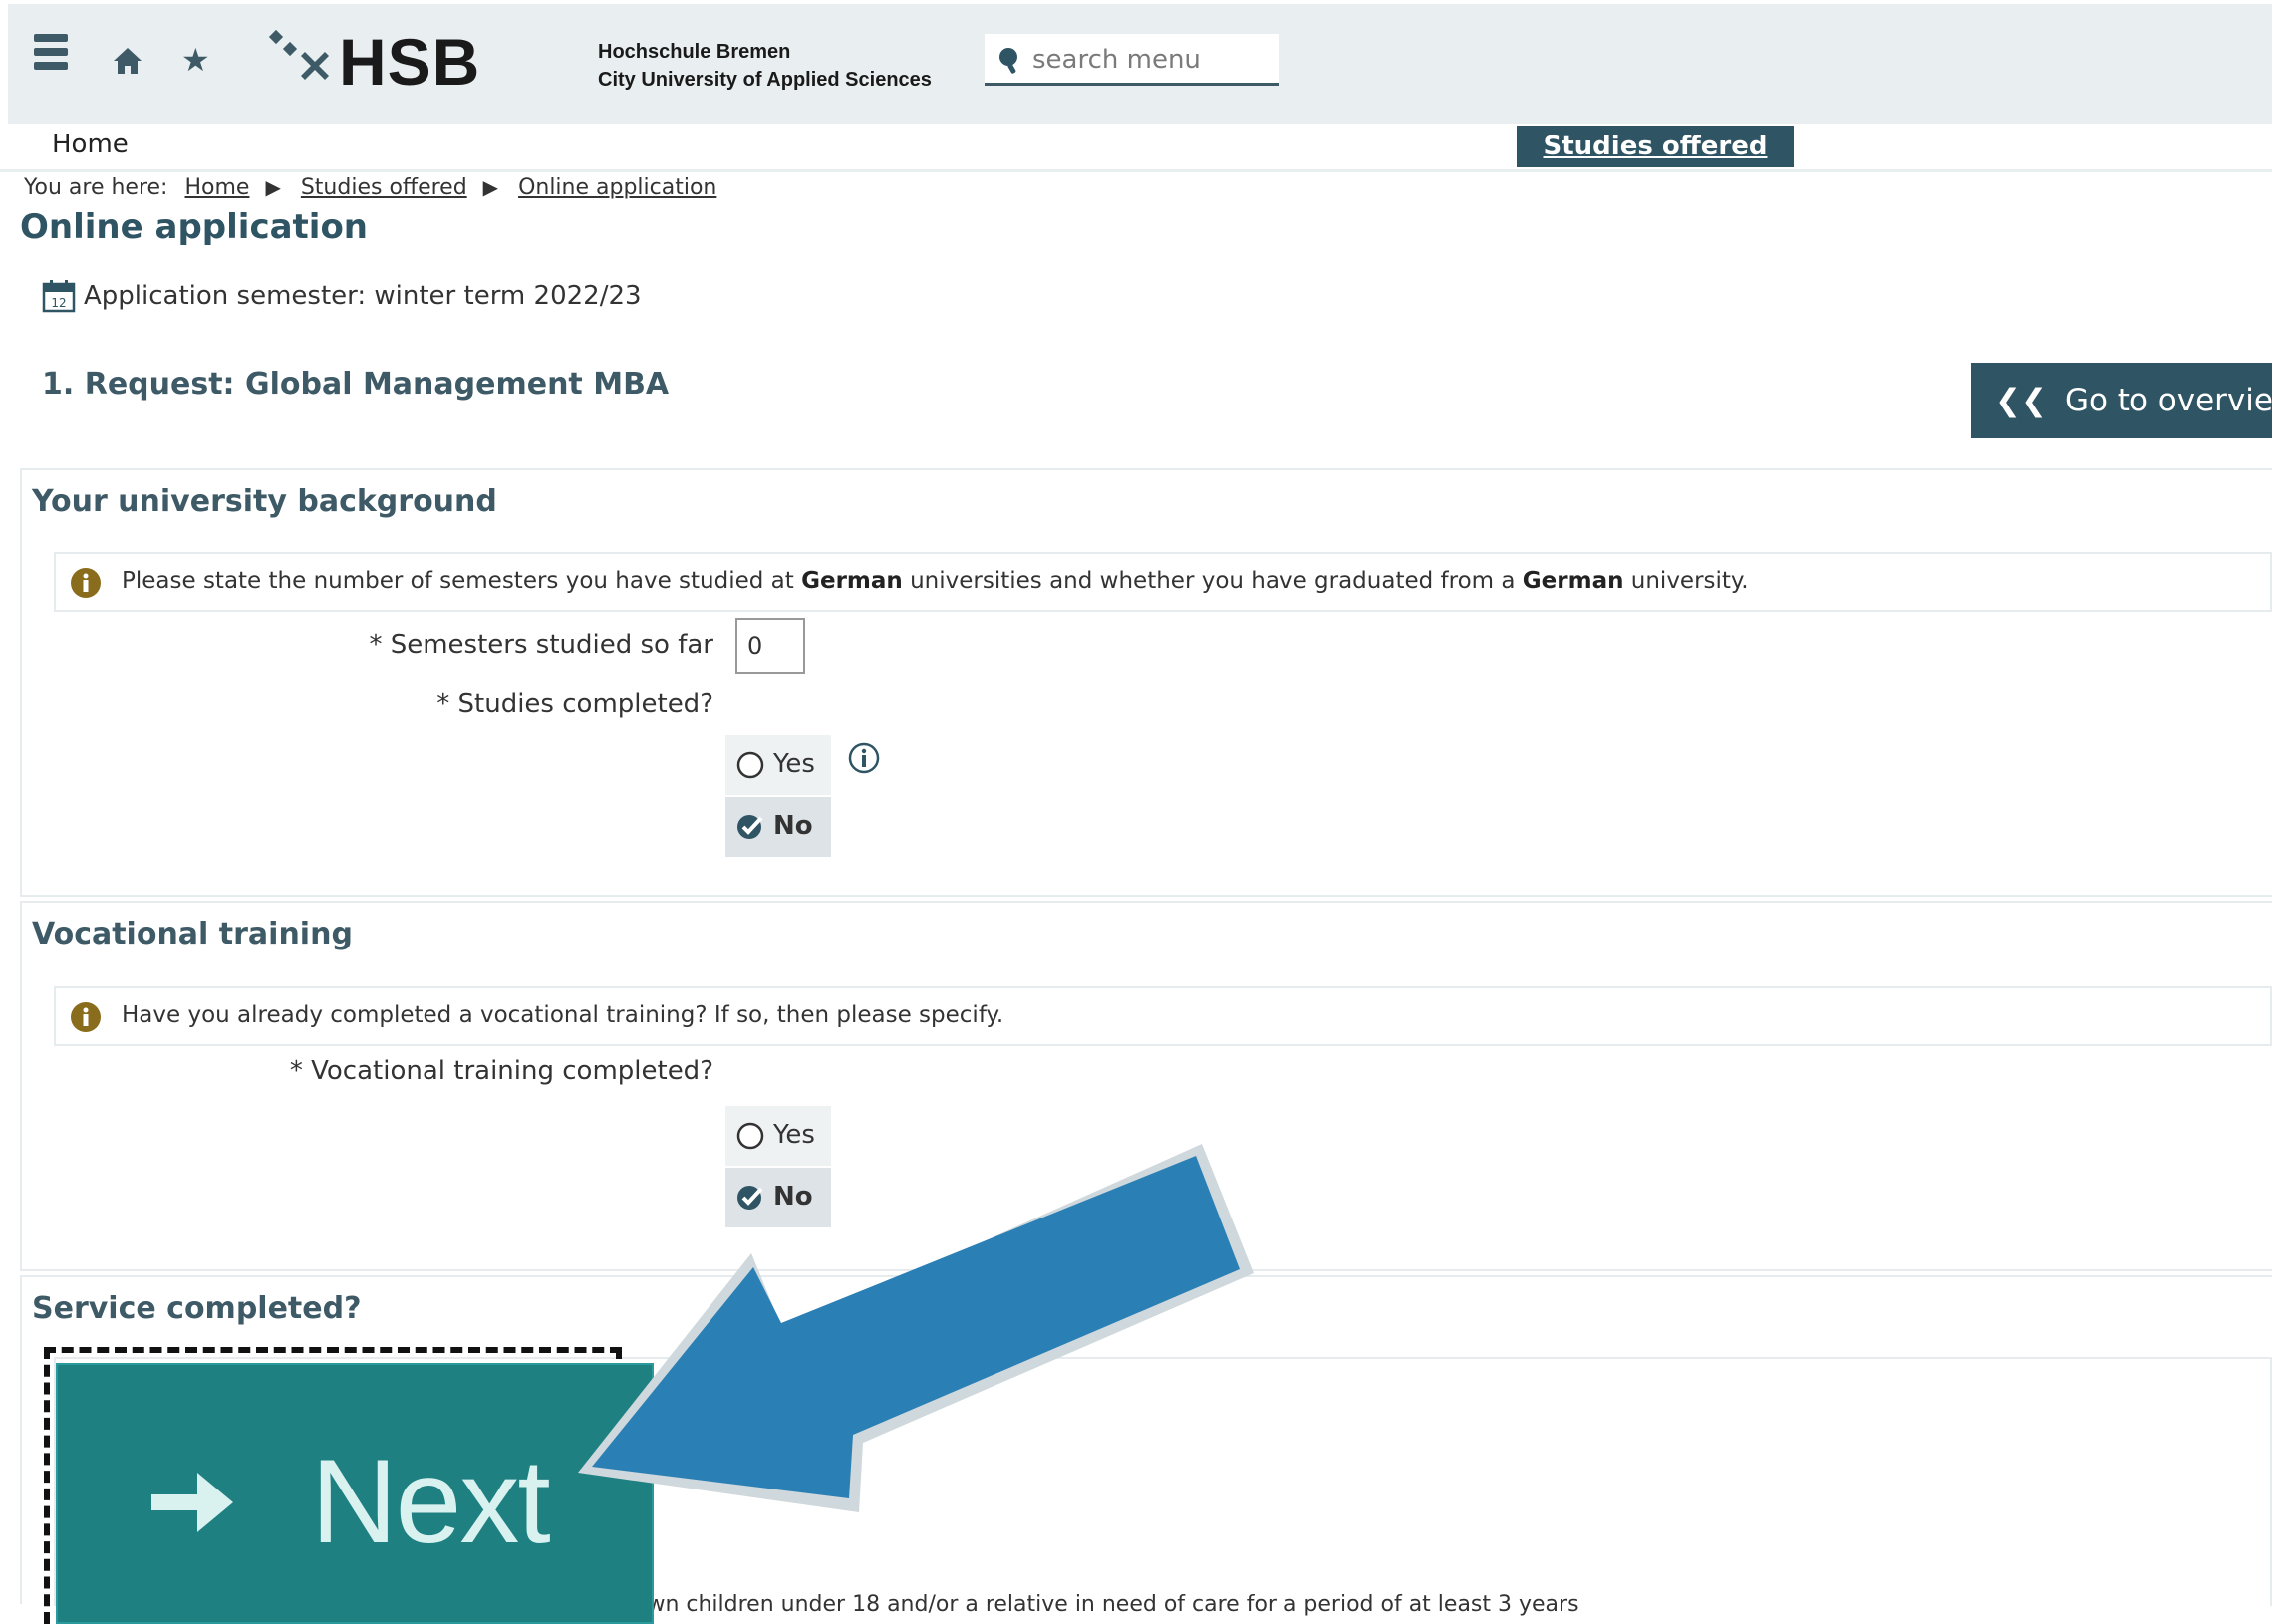 This screenshot has height=1624, width=2272. I want to click on overview-button-label: Go to overview, so click(2168, 400).